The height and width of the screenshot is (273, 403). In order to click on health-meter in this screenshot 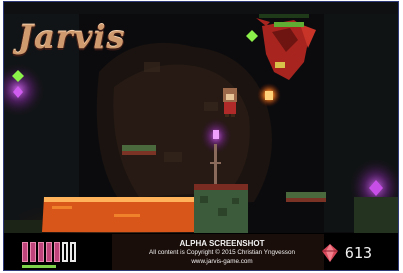, I will do `click(49, 252)`.